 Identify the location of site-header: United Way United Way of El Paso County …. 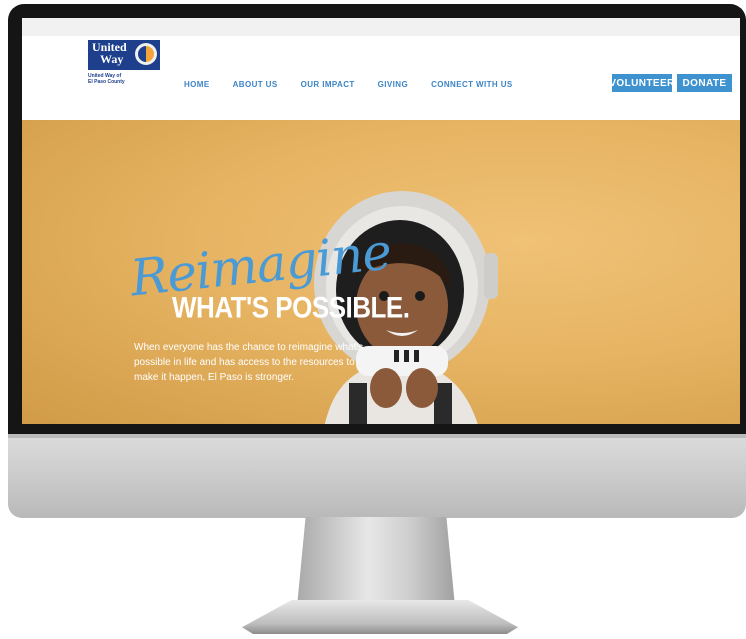
(381, 78).